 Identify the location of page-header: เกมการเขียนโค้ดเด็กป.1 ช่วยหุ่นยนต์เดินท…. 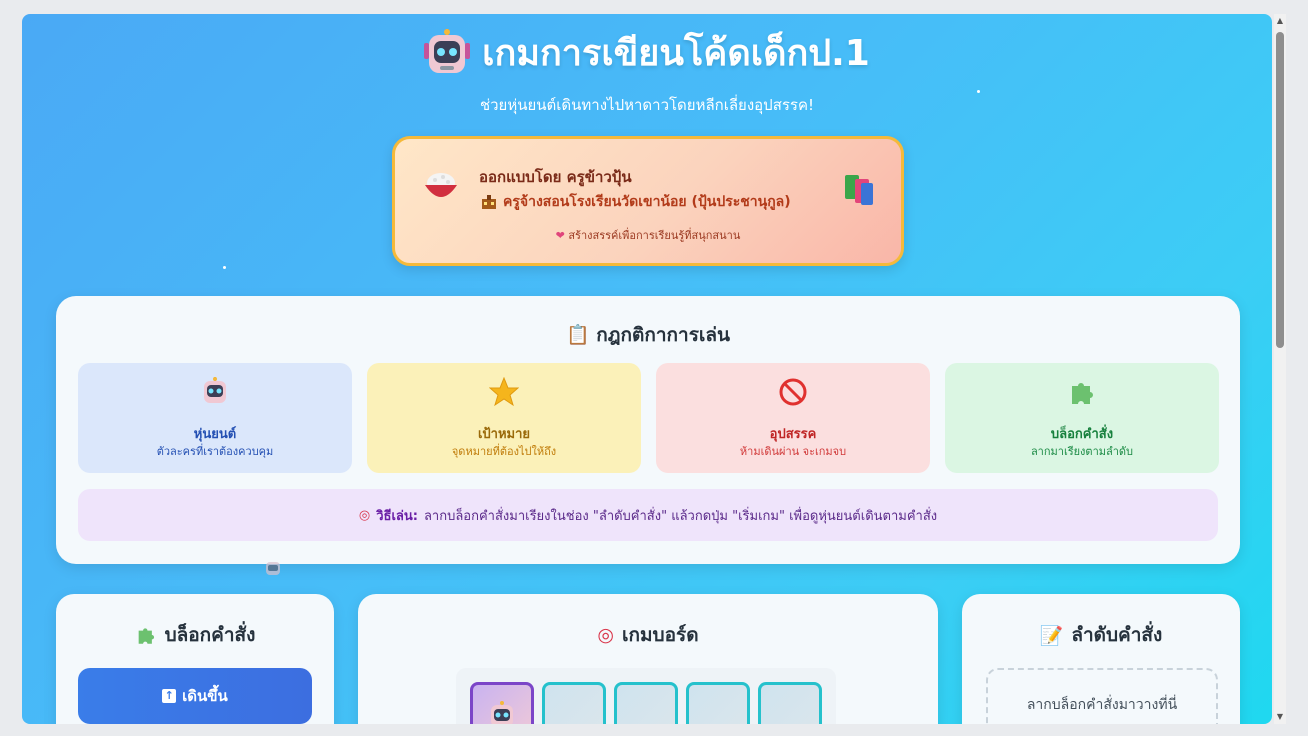
(647, 70).